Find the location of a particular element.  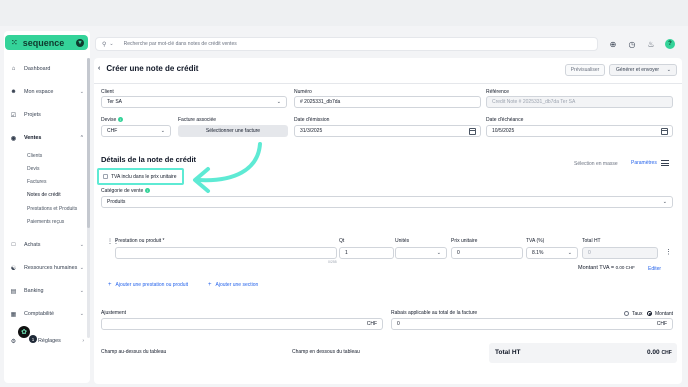

sidebar-item-rh: ☯ Ressources humaines ⌄ is located at coordinates (47, 268).